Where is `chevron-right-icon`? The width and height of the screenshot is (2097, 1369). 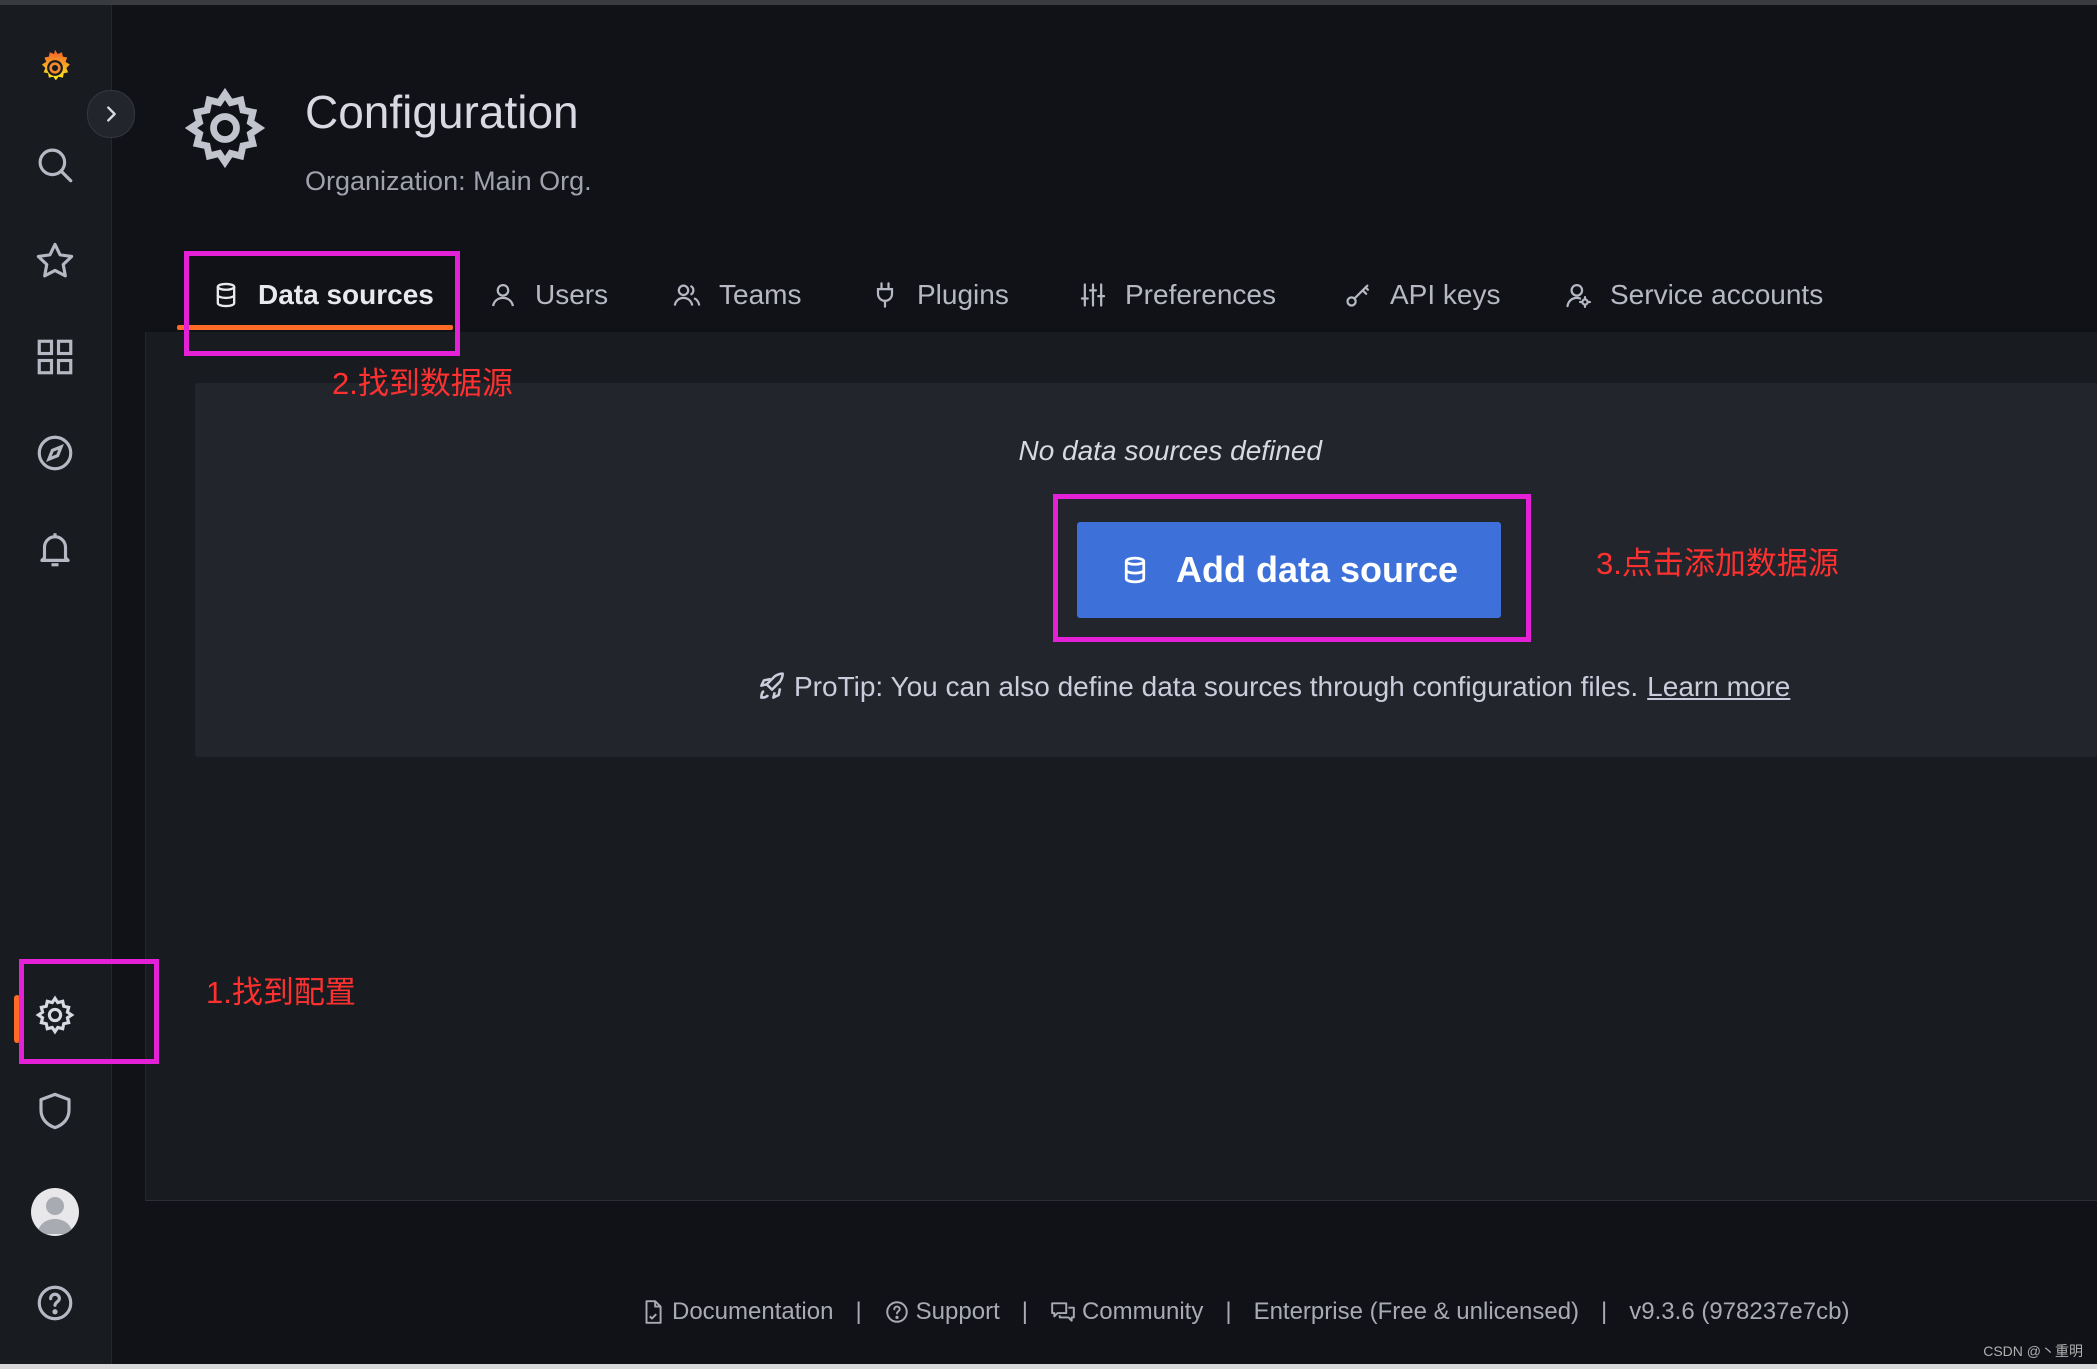
chevron-right-icon is located at coordinates (111, 114).